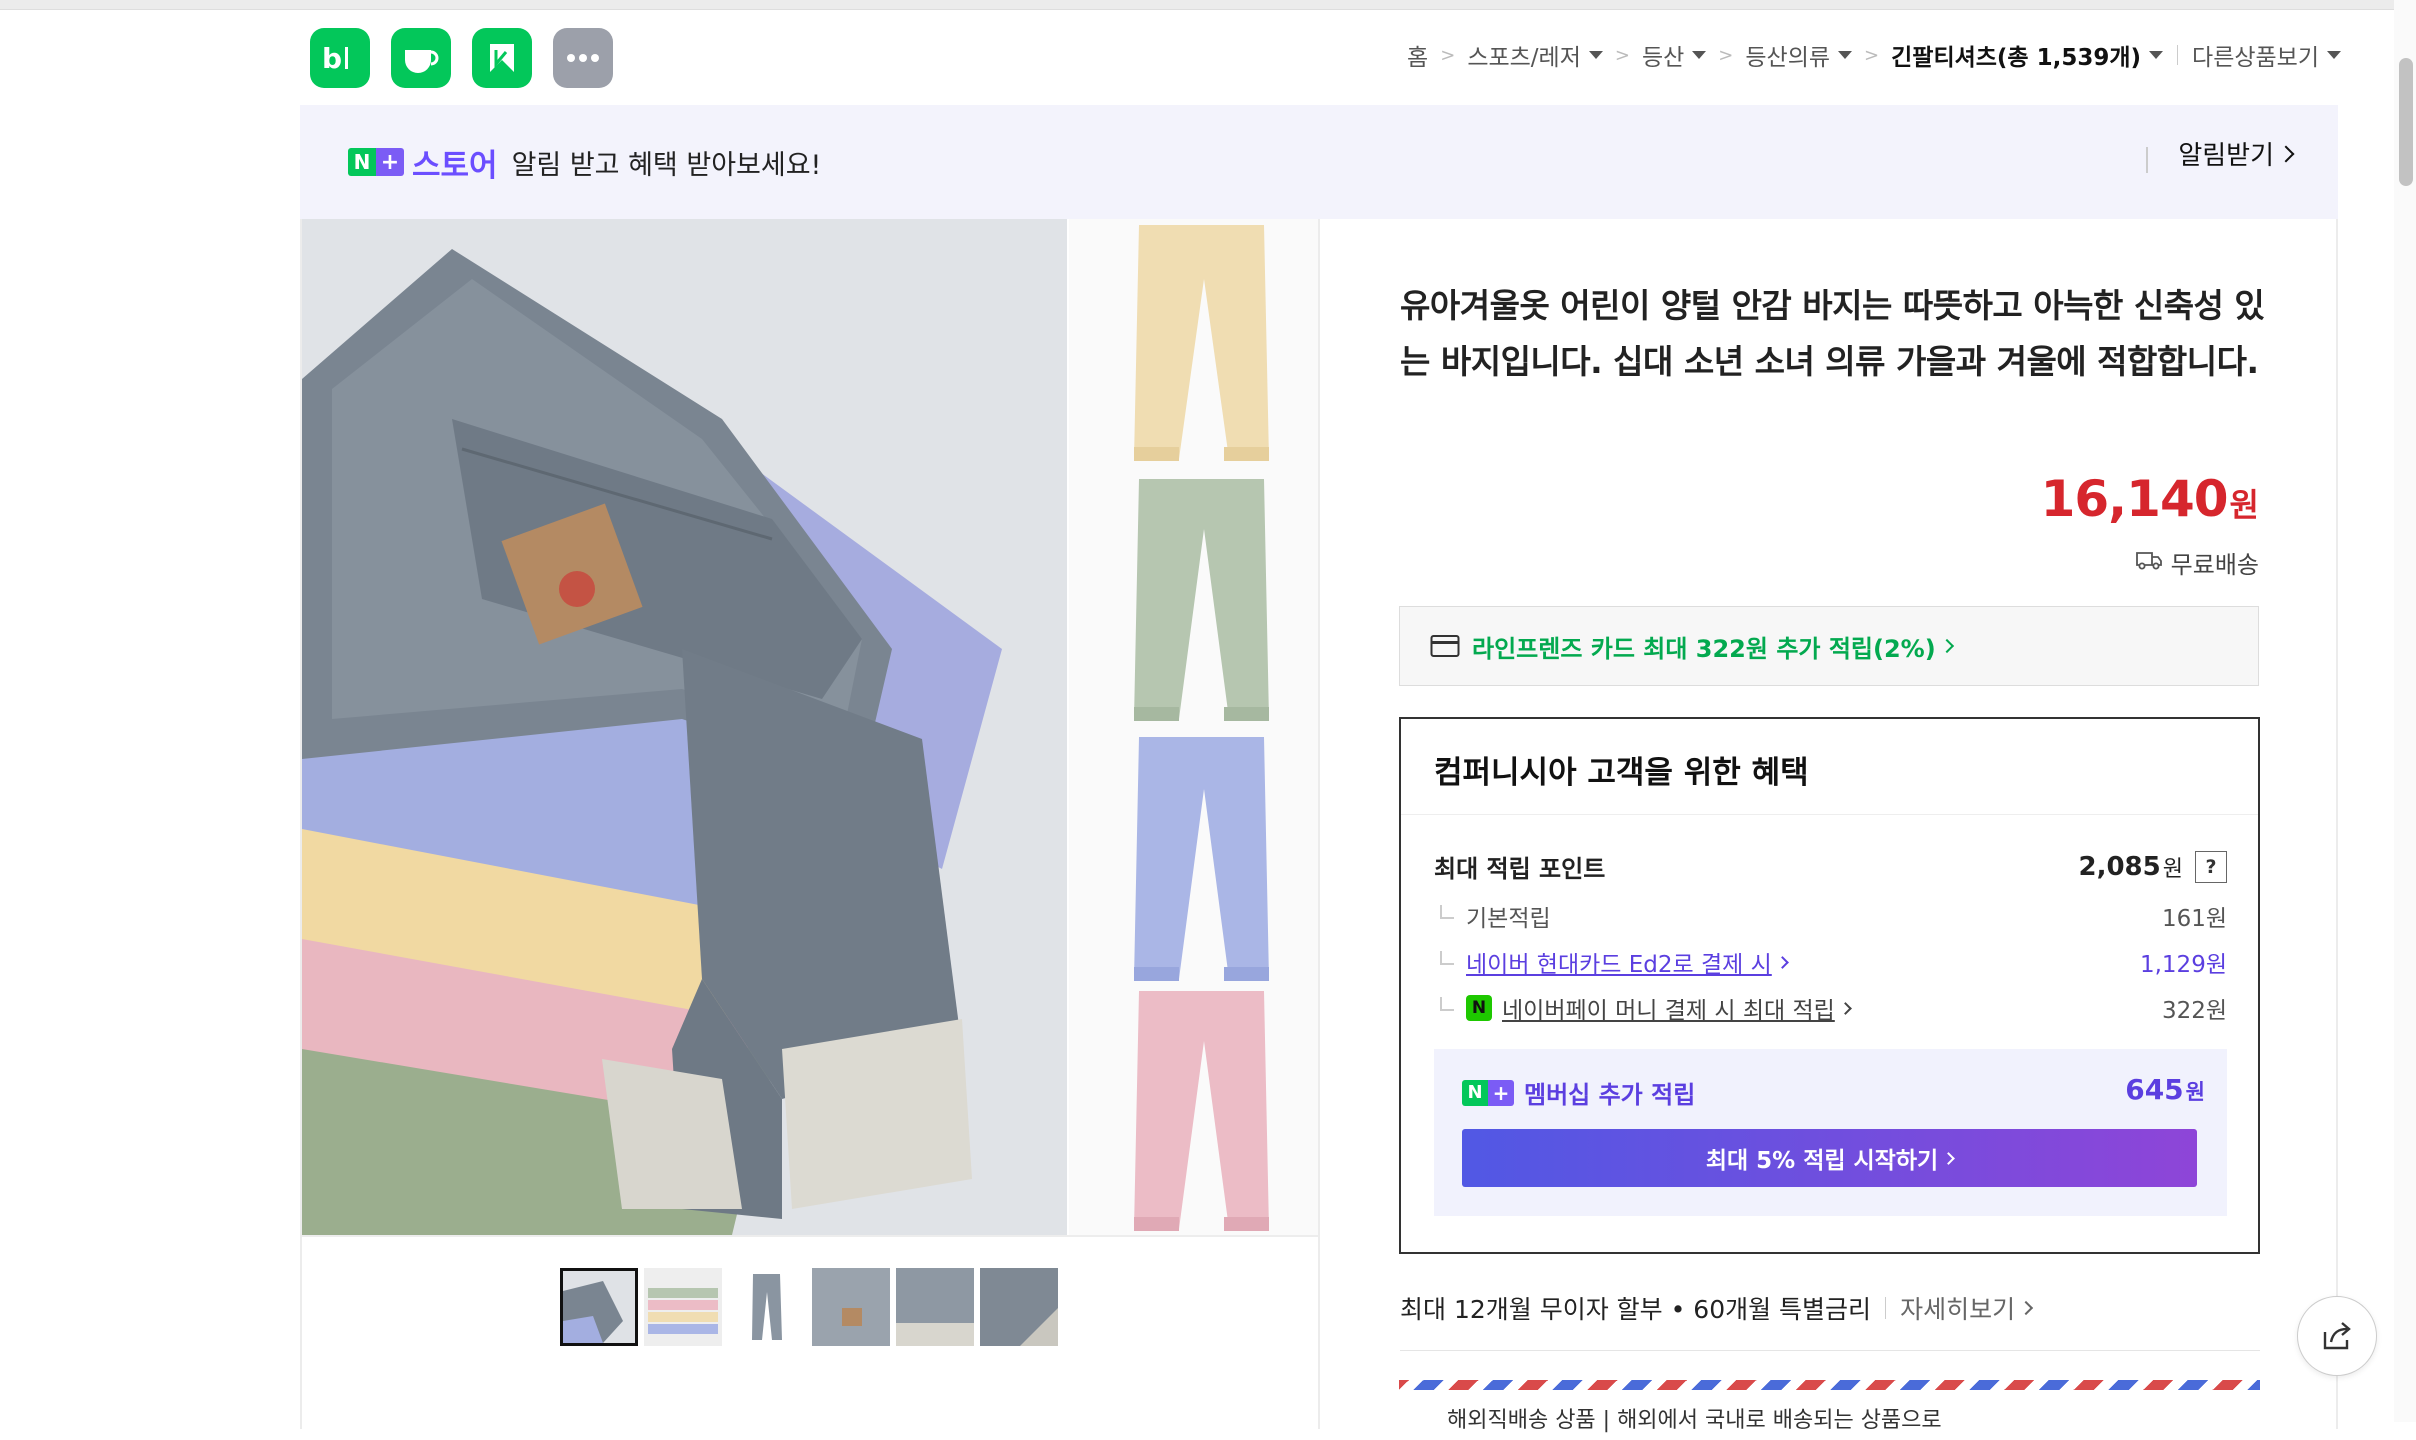  Describe the element at coordinates (2119, 866) in the screenshot. I see `max-points-value: 2,085` at that location.